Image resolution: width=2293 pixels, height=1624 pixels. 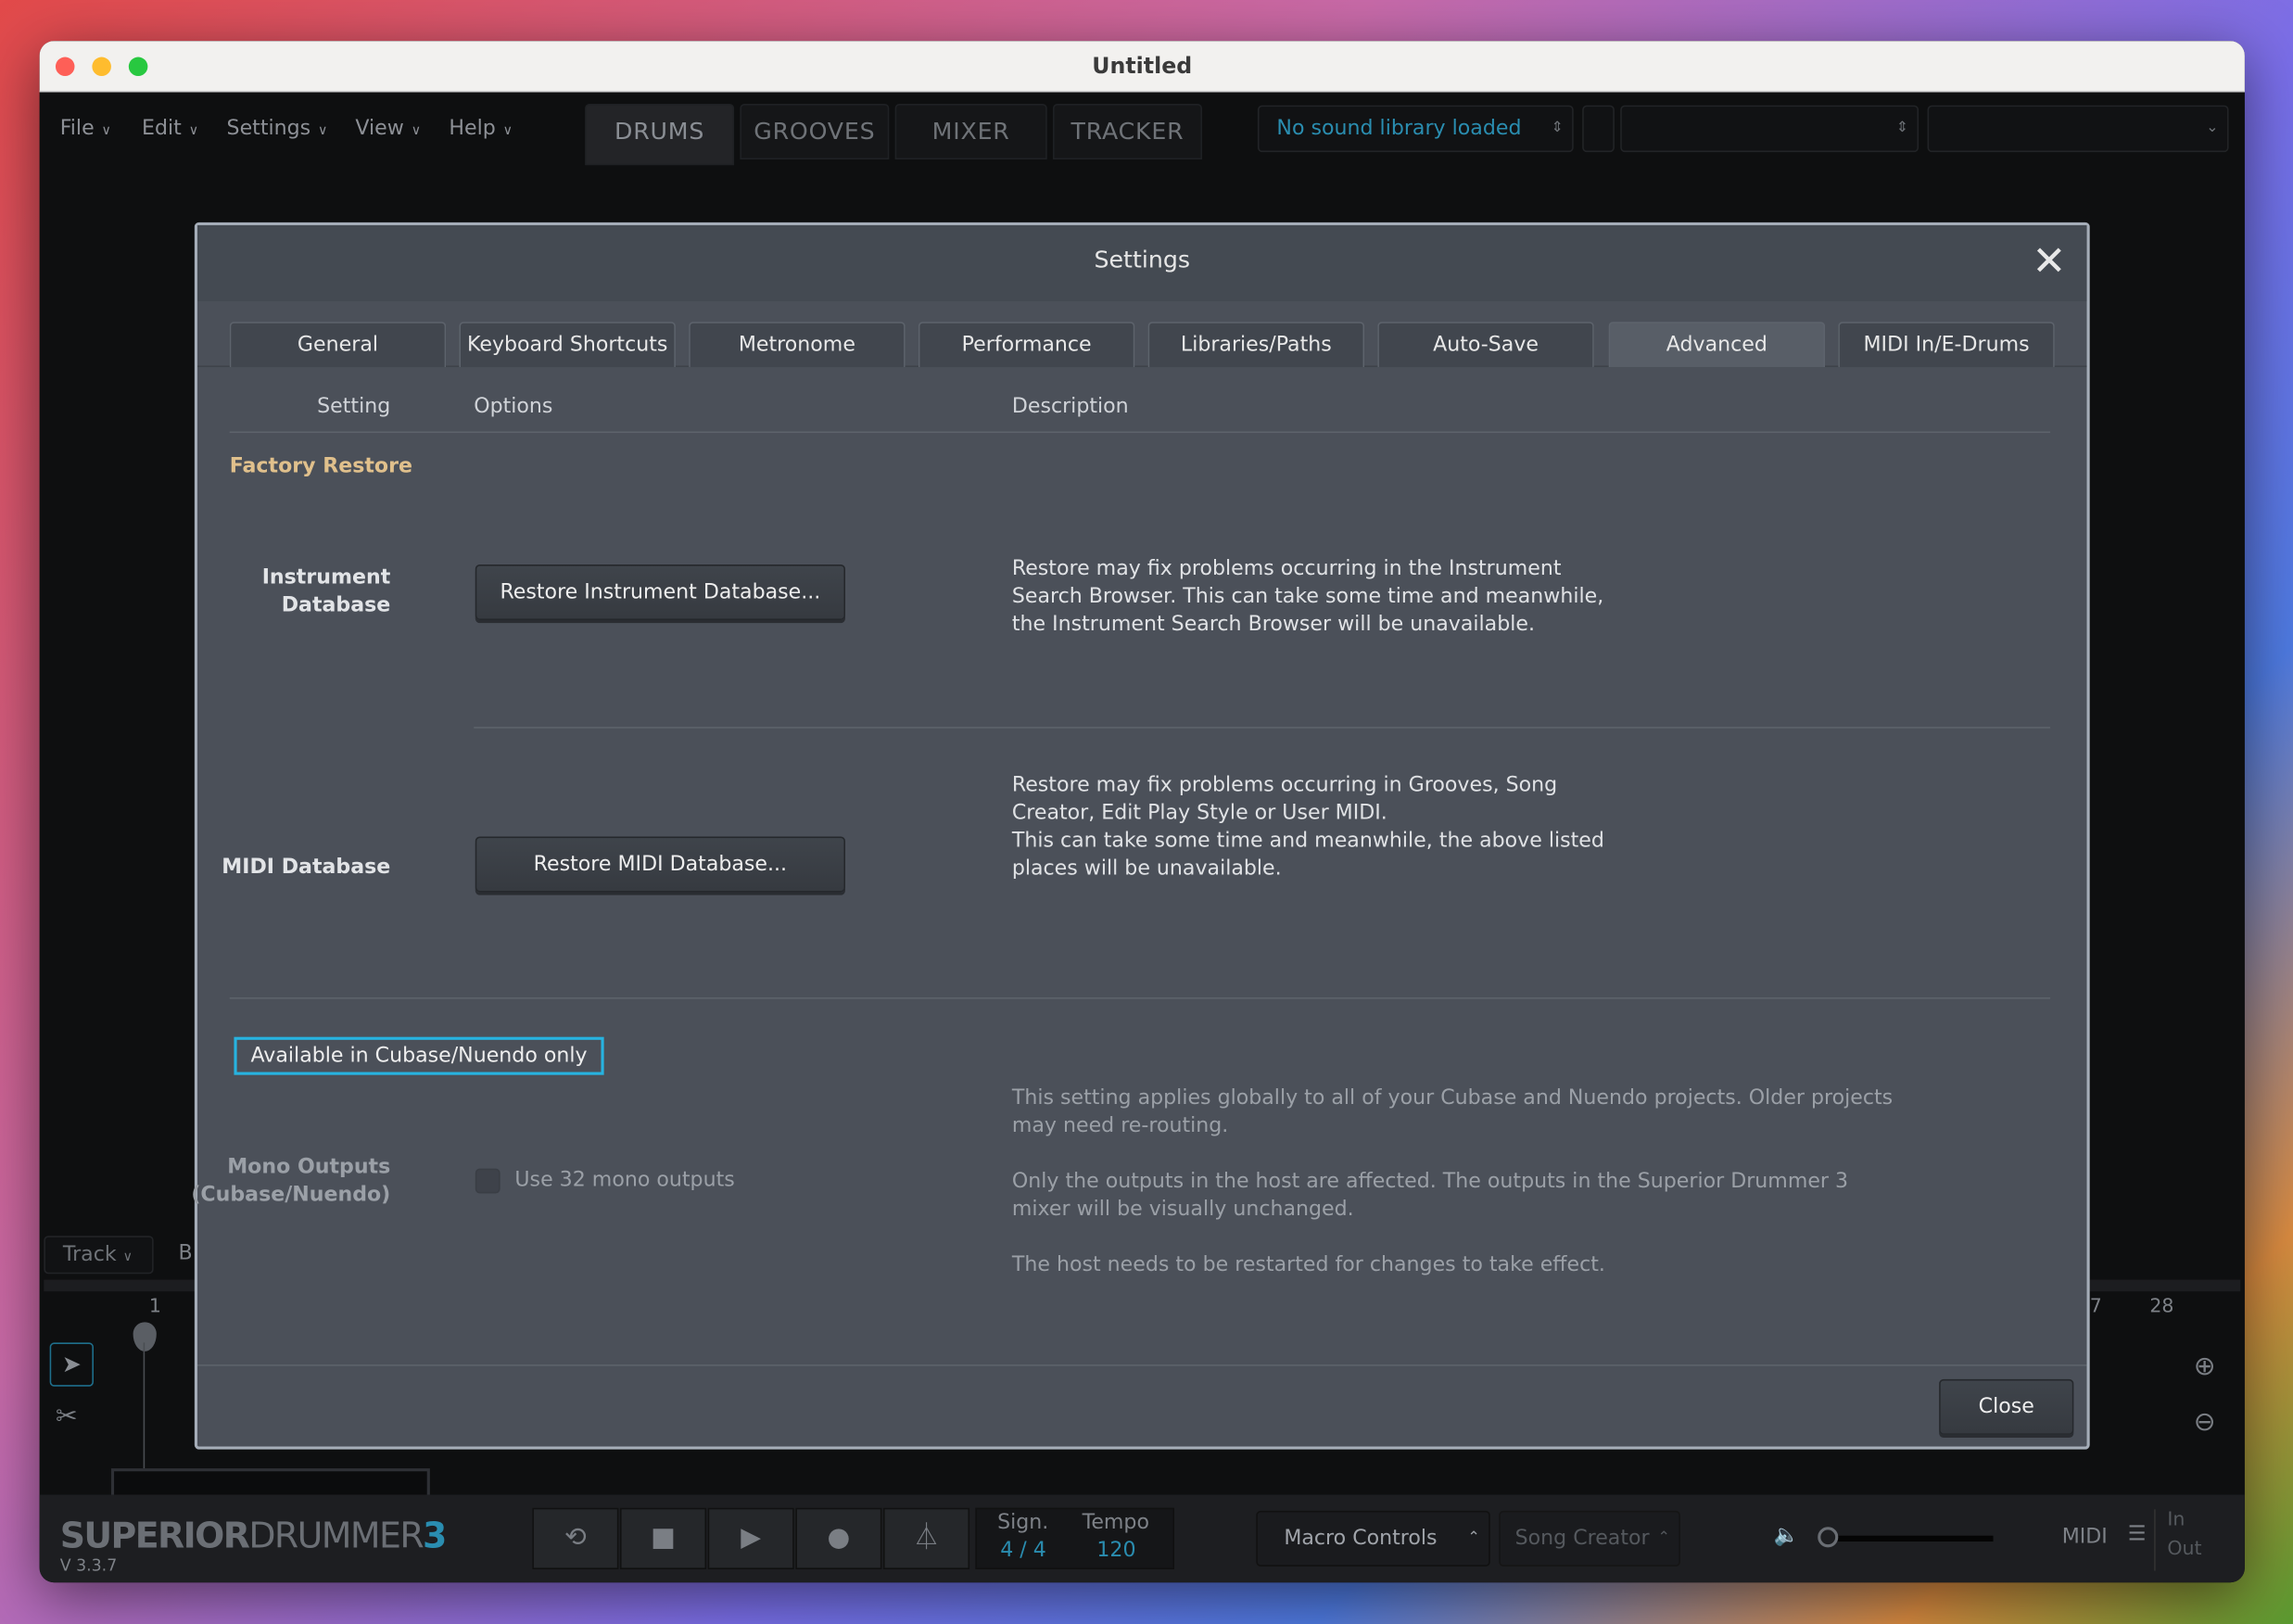 What do you see at coordinates (2205, 1366) in the screenshot?
I see `zoom-in-icon: ⊕` at bounding box center [2205, 1366].